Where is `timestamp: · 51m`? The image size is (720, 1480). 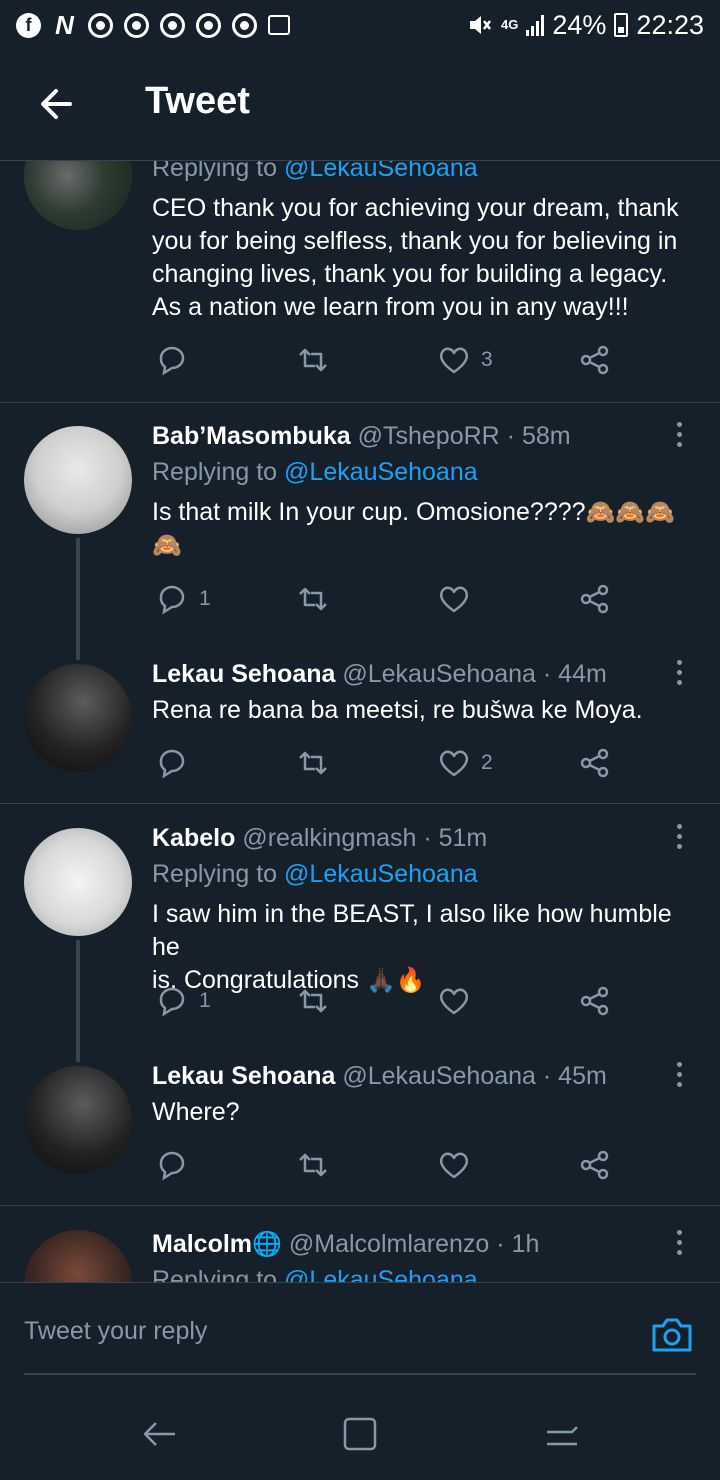 timestamp: · 51m is located at coordinates (455, 838).